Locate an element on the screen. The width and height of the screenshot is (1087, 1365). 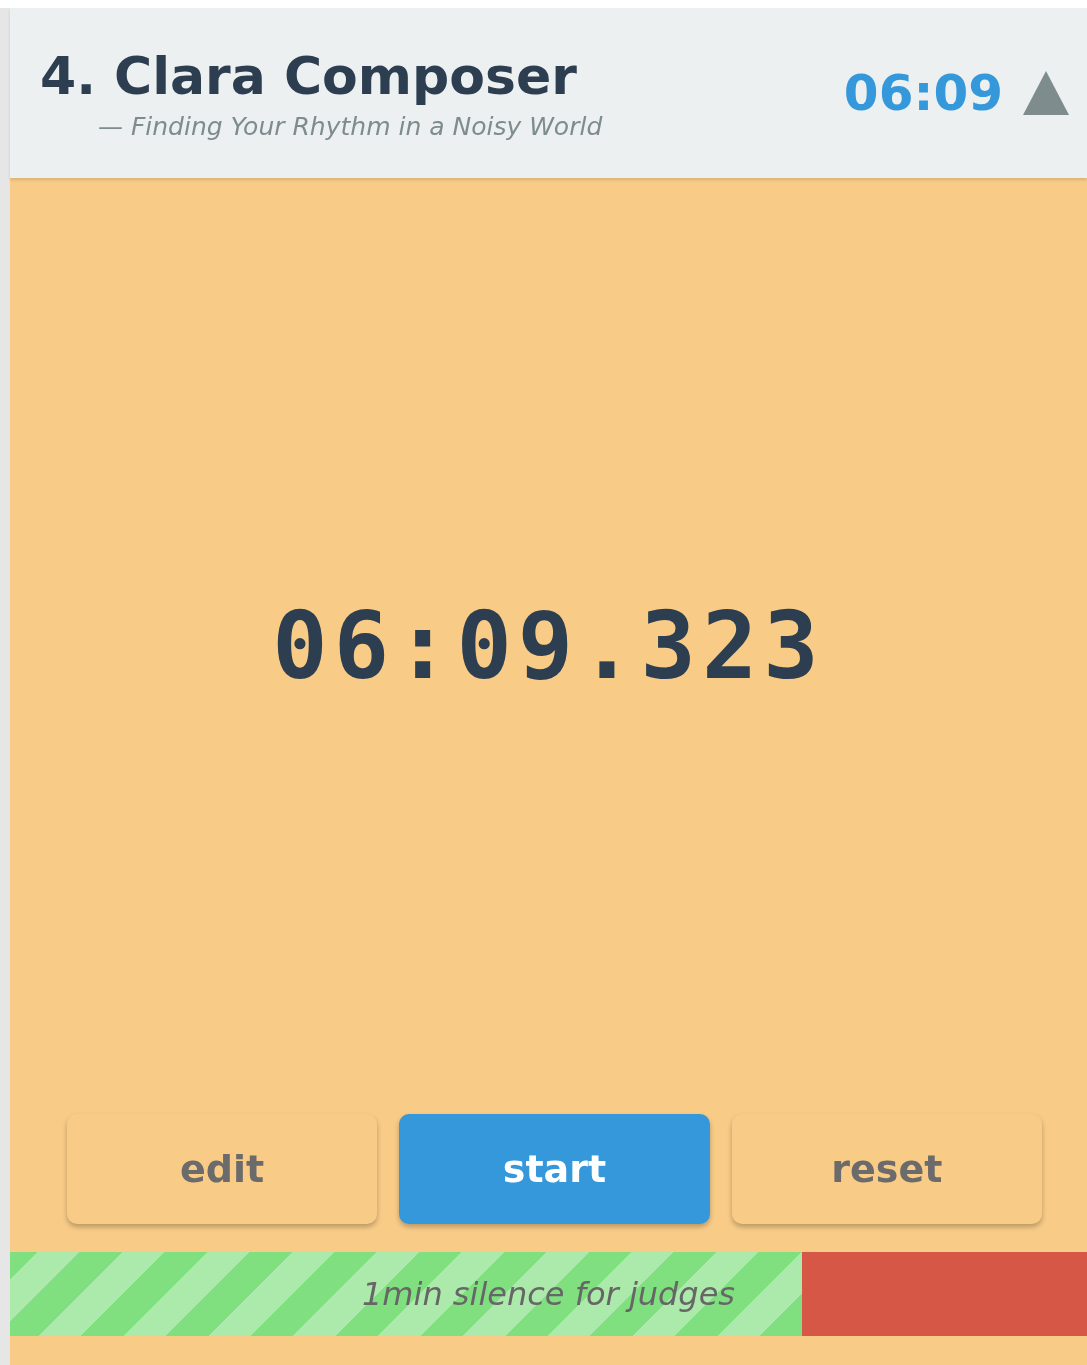
action-button: reset is located at coordinates (886, 1169).